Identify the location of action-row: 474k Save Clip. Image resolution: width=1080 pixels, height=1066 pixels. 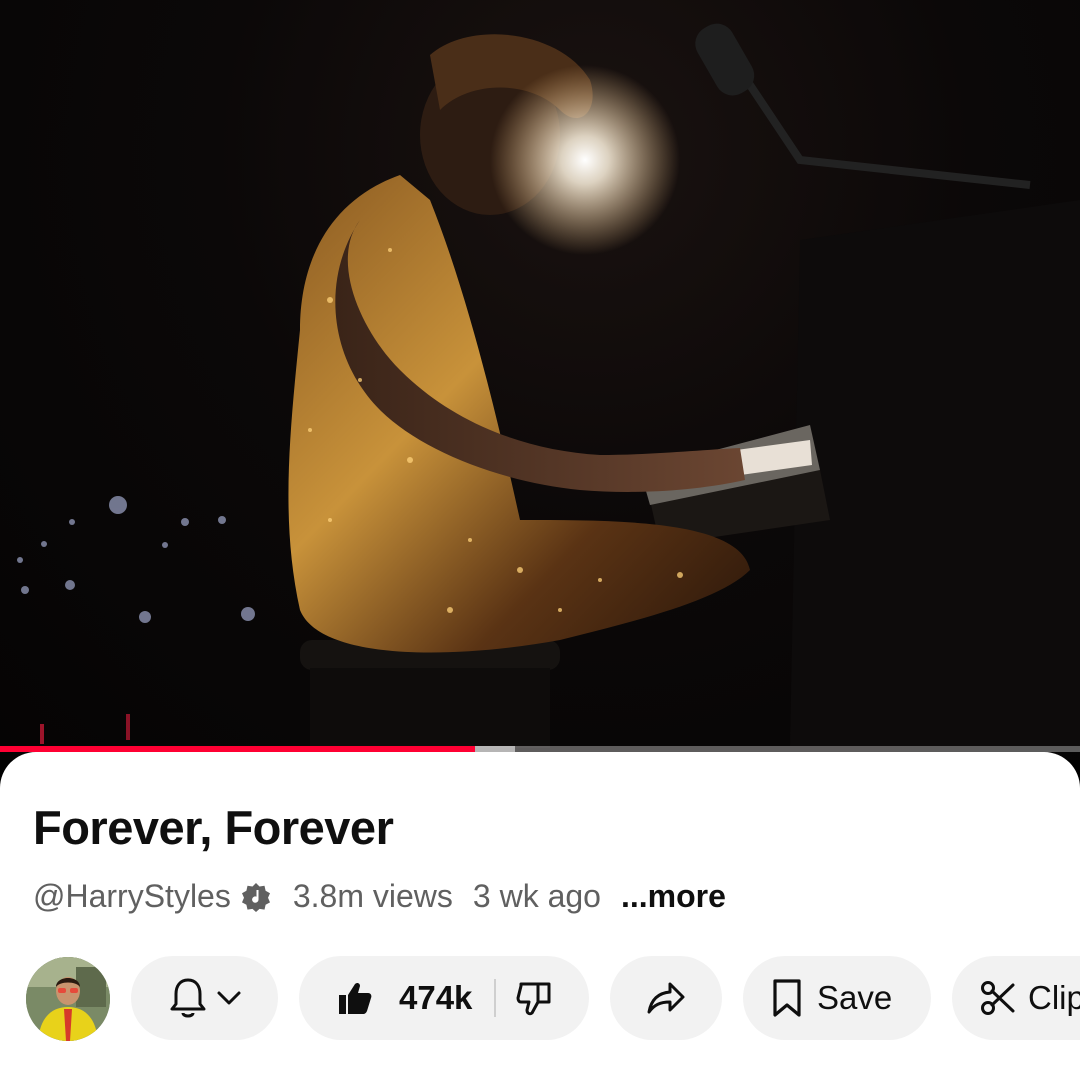
(540, 999).